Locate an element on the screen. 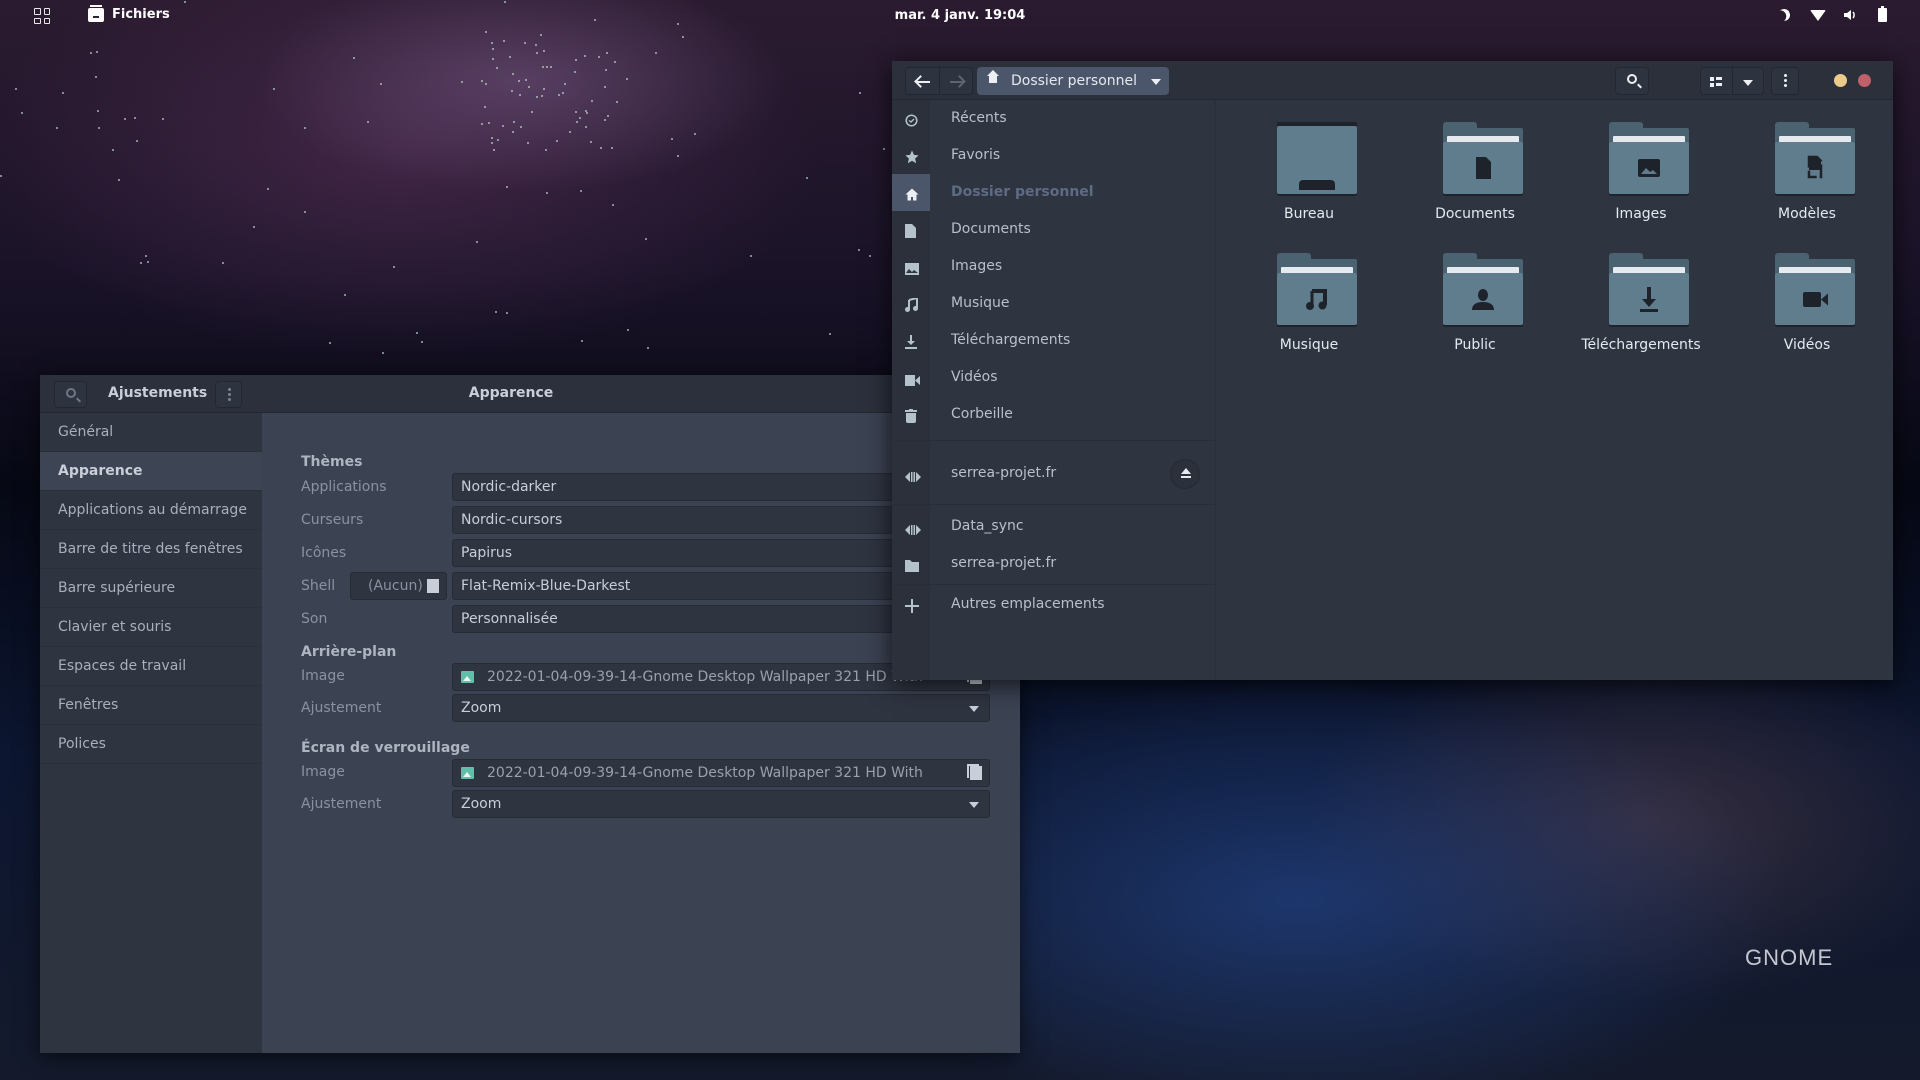 Image resolution: width=1920 pixels, height=1080 pixels. sidebar-item-place-5: Musique is located at coordinates (1054, 303).